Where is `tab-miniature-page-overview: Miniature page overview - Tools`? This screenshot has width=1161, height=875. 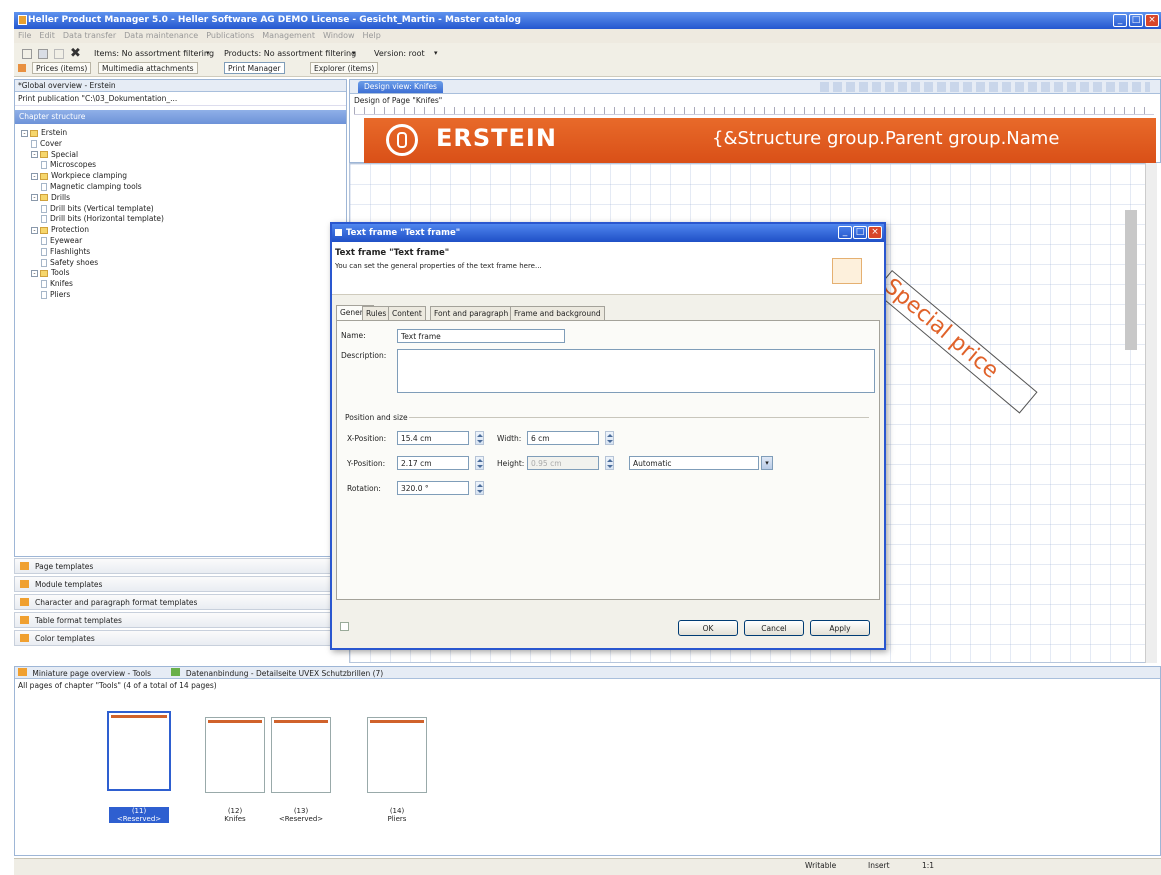 tab-miniature-page-overview: Miniature page overview - Tools is located at coordinates (91, 673).